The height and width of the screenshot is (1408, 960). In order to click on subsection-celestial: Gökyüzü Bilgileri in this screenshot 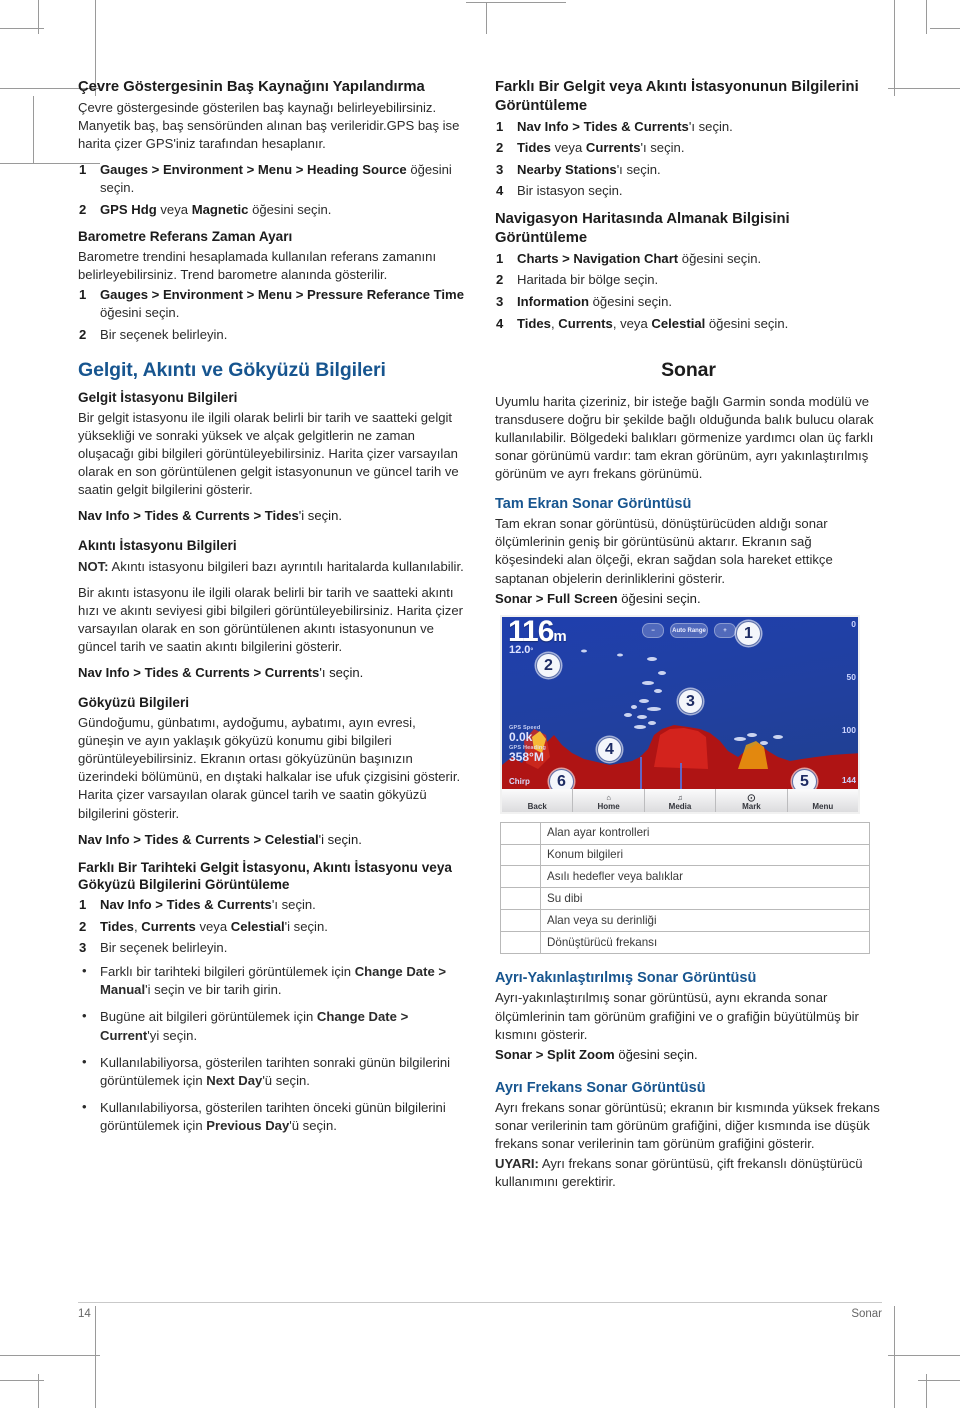, I will do `click(134, 702)`.